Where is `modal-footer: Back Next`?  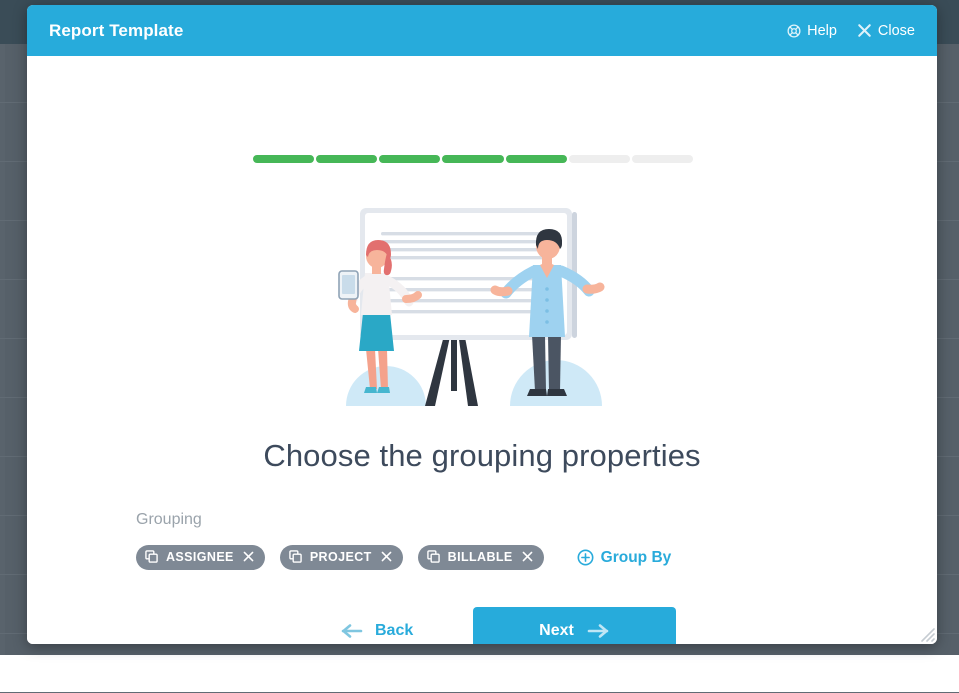
modal-footer: Back Next is located at coordinates (482, 622).